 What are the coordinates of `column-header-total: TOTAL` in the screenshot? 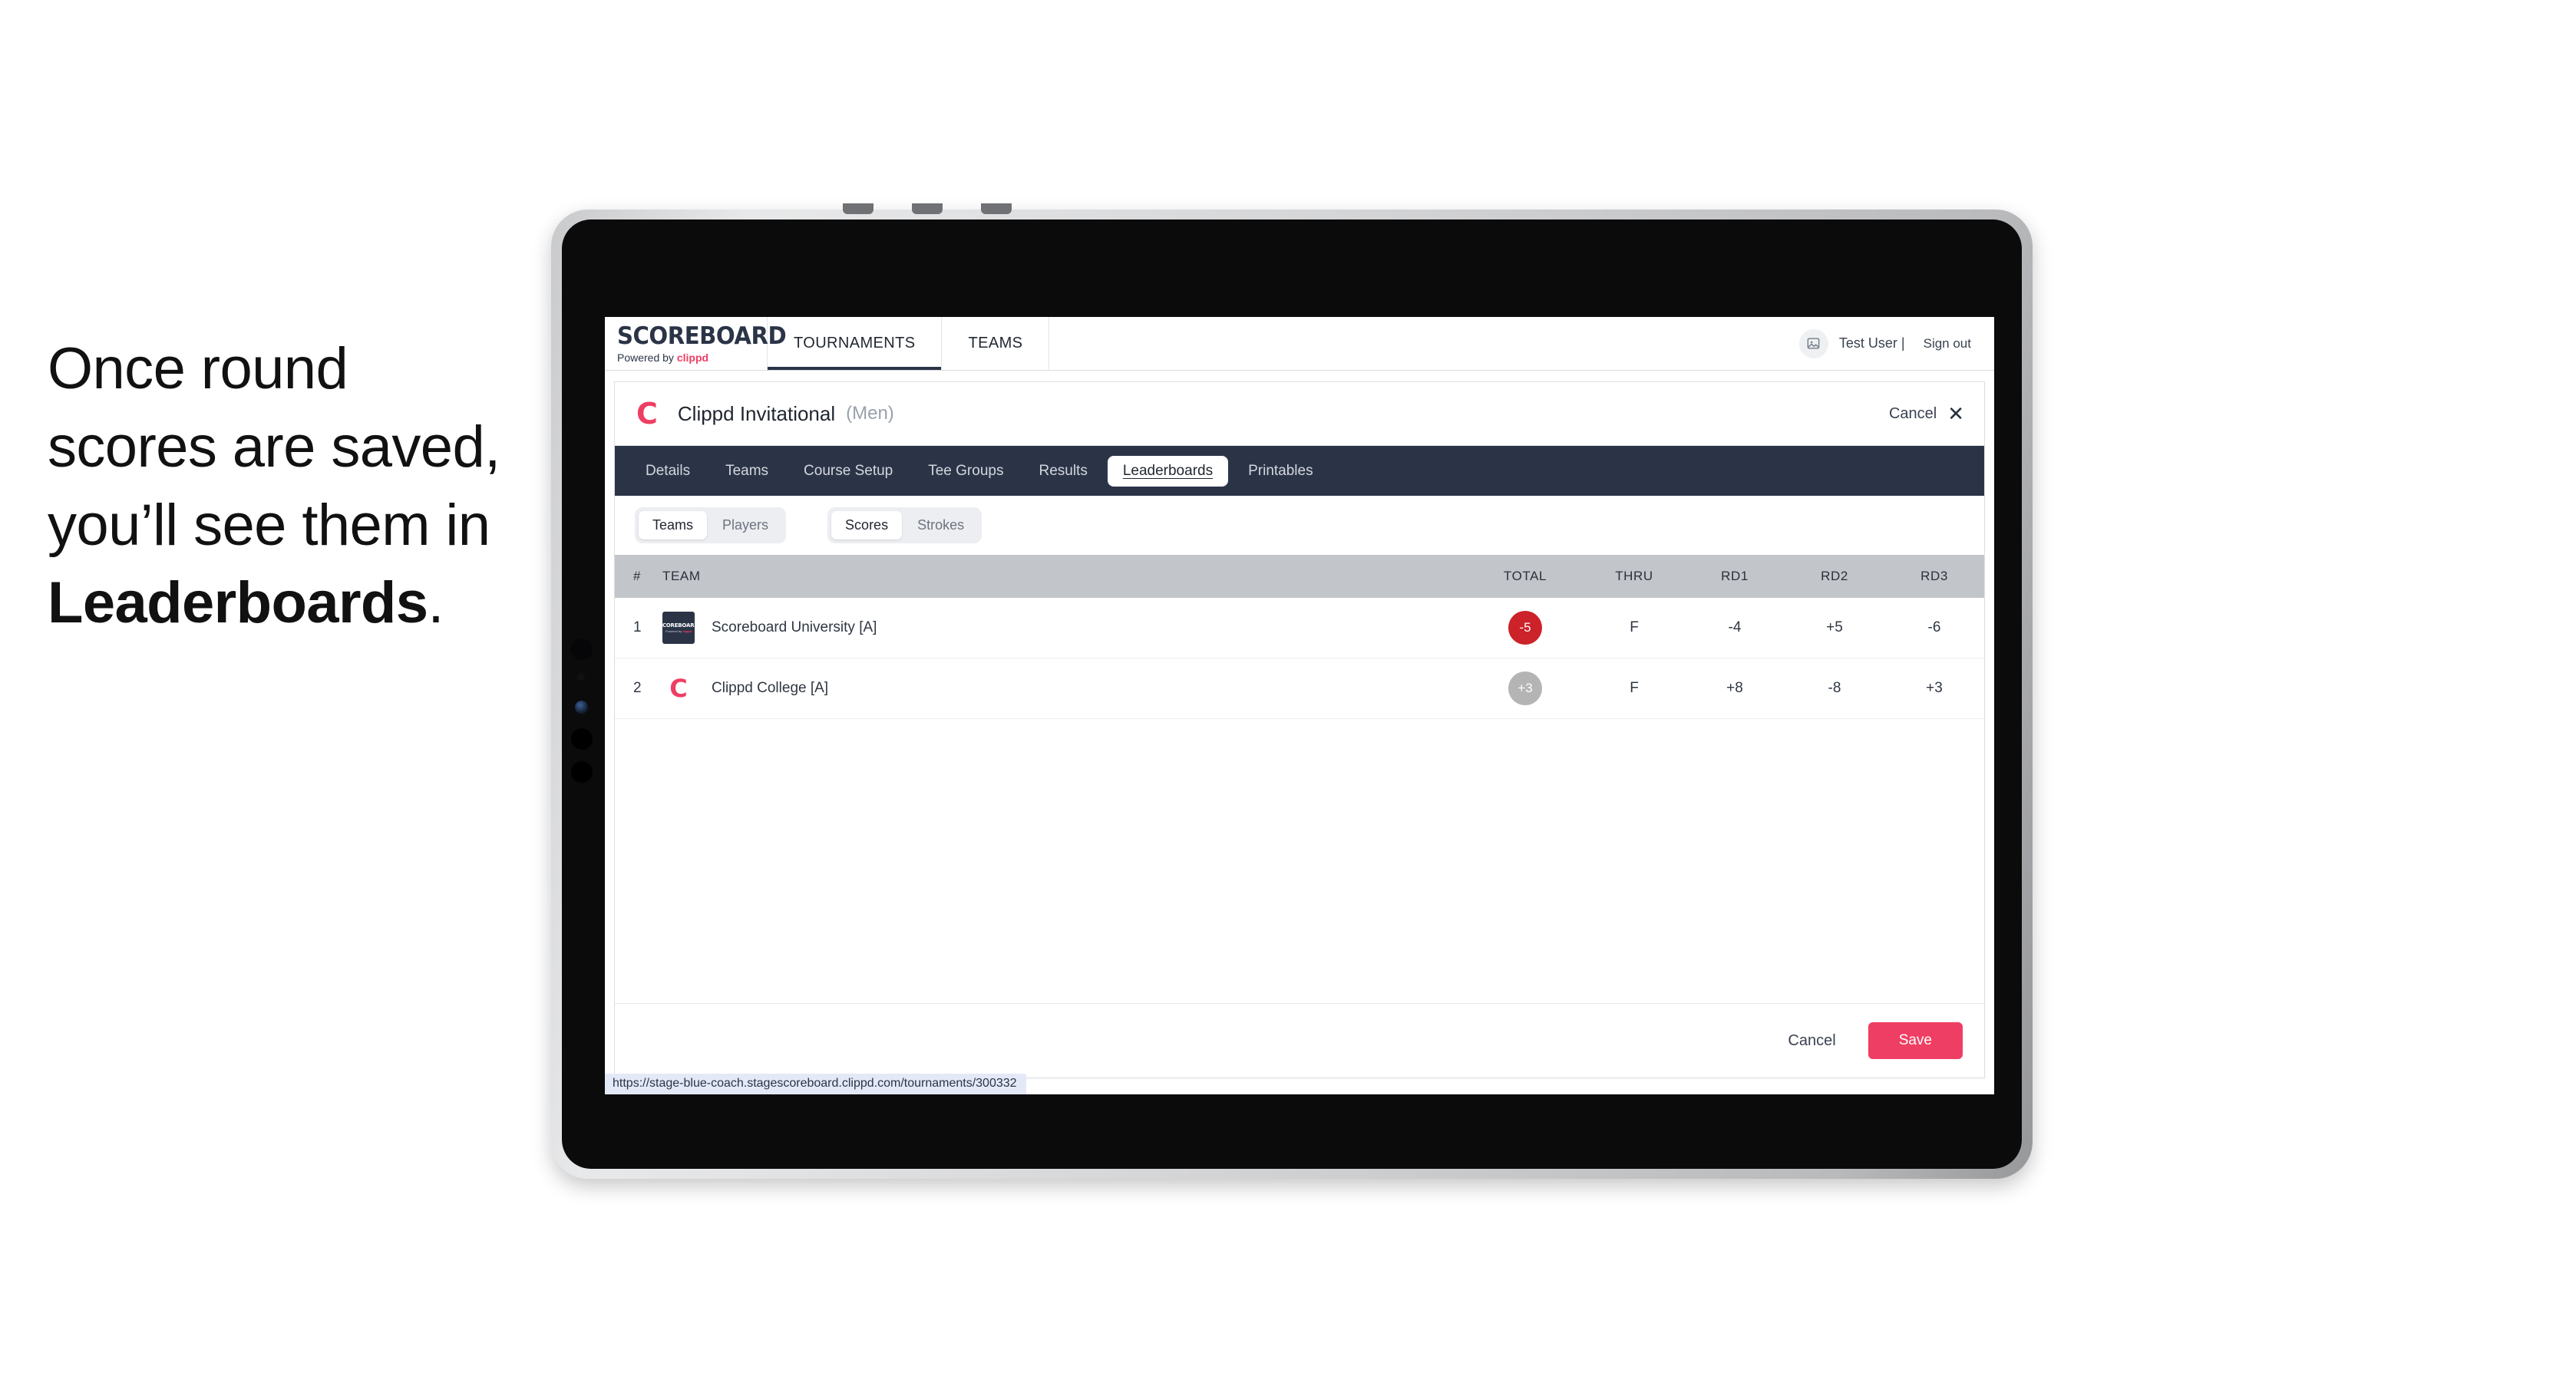 It's located at (1525, 576).